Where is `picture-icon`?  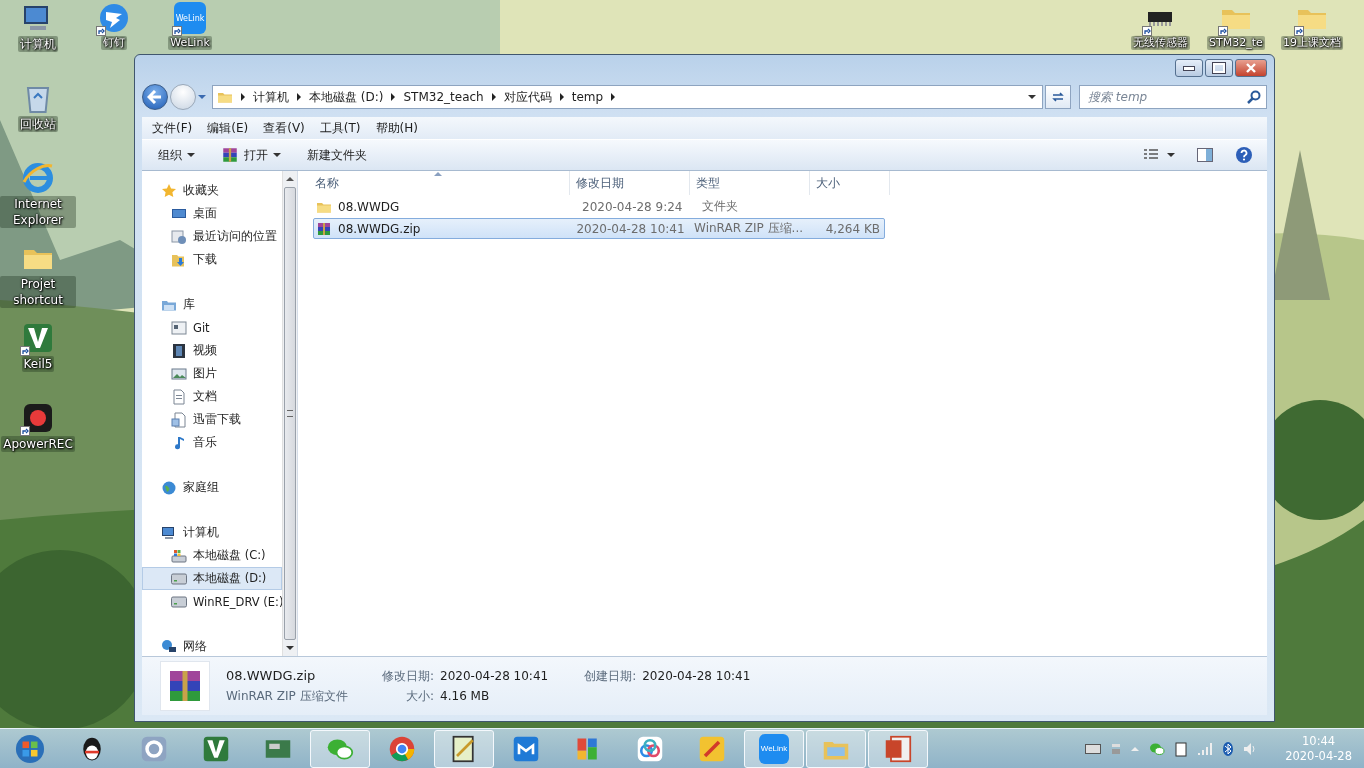 picture-icon is located at coordinates (179, 373).